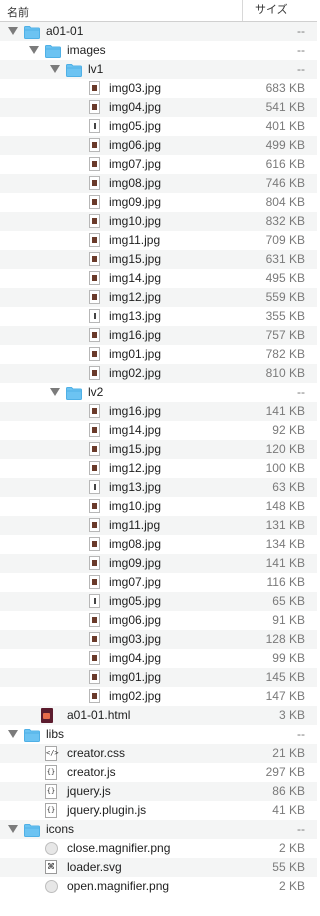  Describe the element at coordinates (158, 563) in the screenshot. I see `file-row: img09.jpg 141 KB` at that location.